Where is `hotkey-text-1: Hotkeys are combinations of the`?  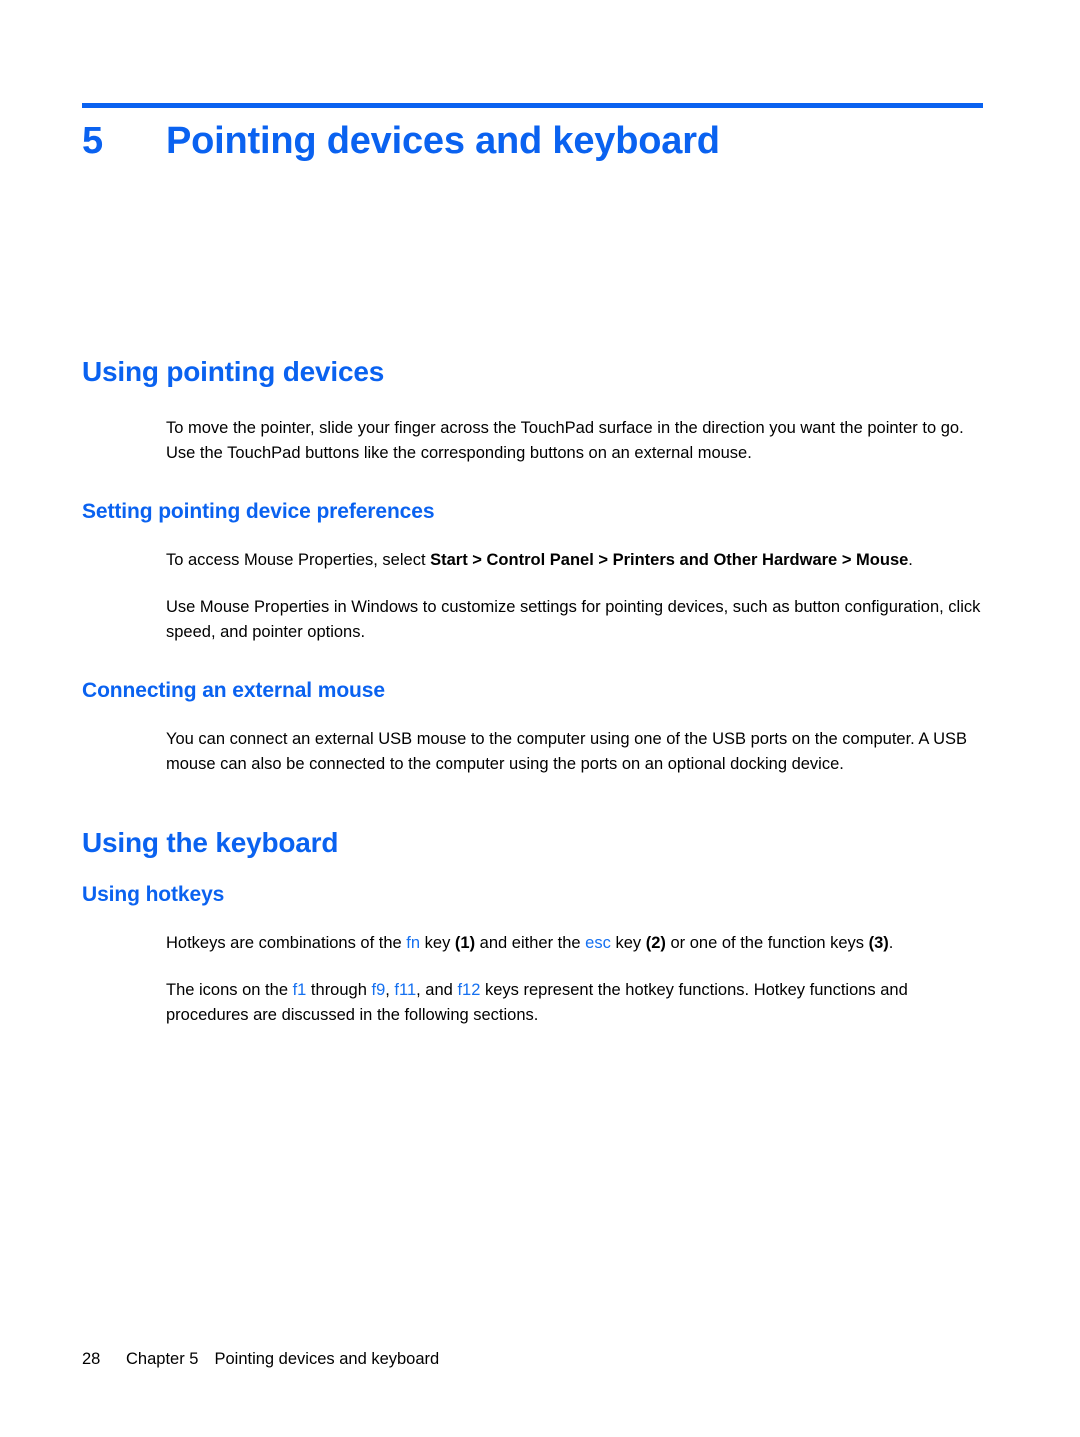
hotkey-text-1: Hotkeys are combinations of the is located at coordinates (286, 943).